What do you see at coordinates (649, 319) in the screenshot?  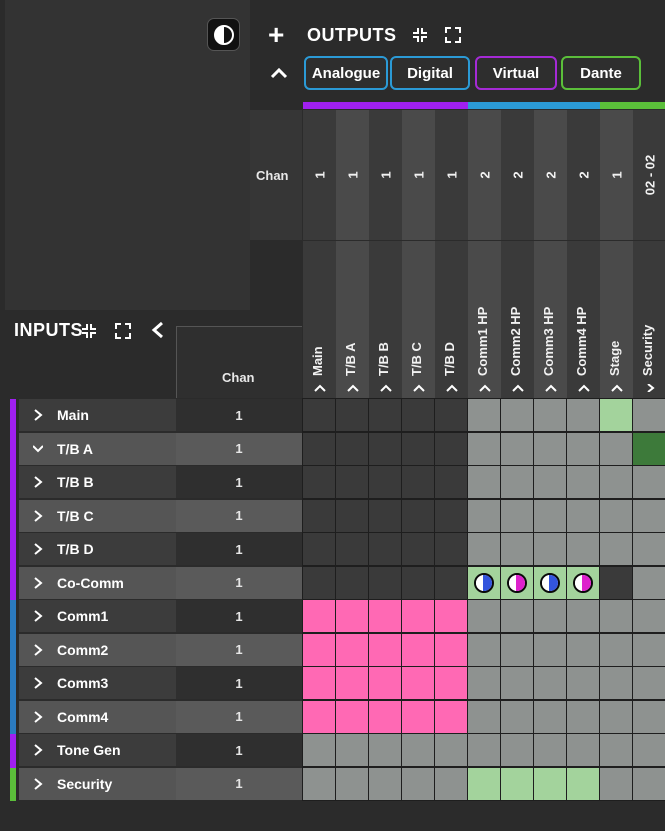 I see `output-column-header: Security` at bounding box center [649, 319].